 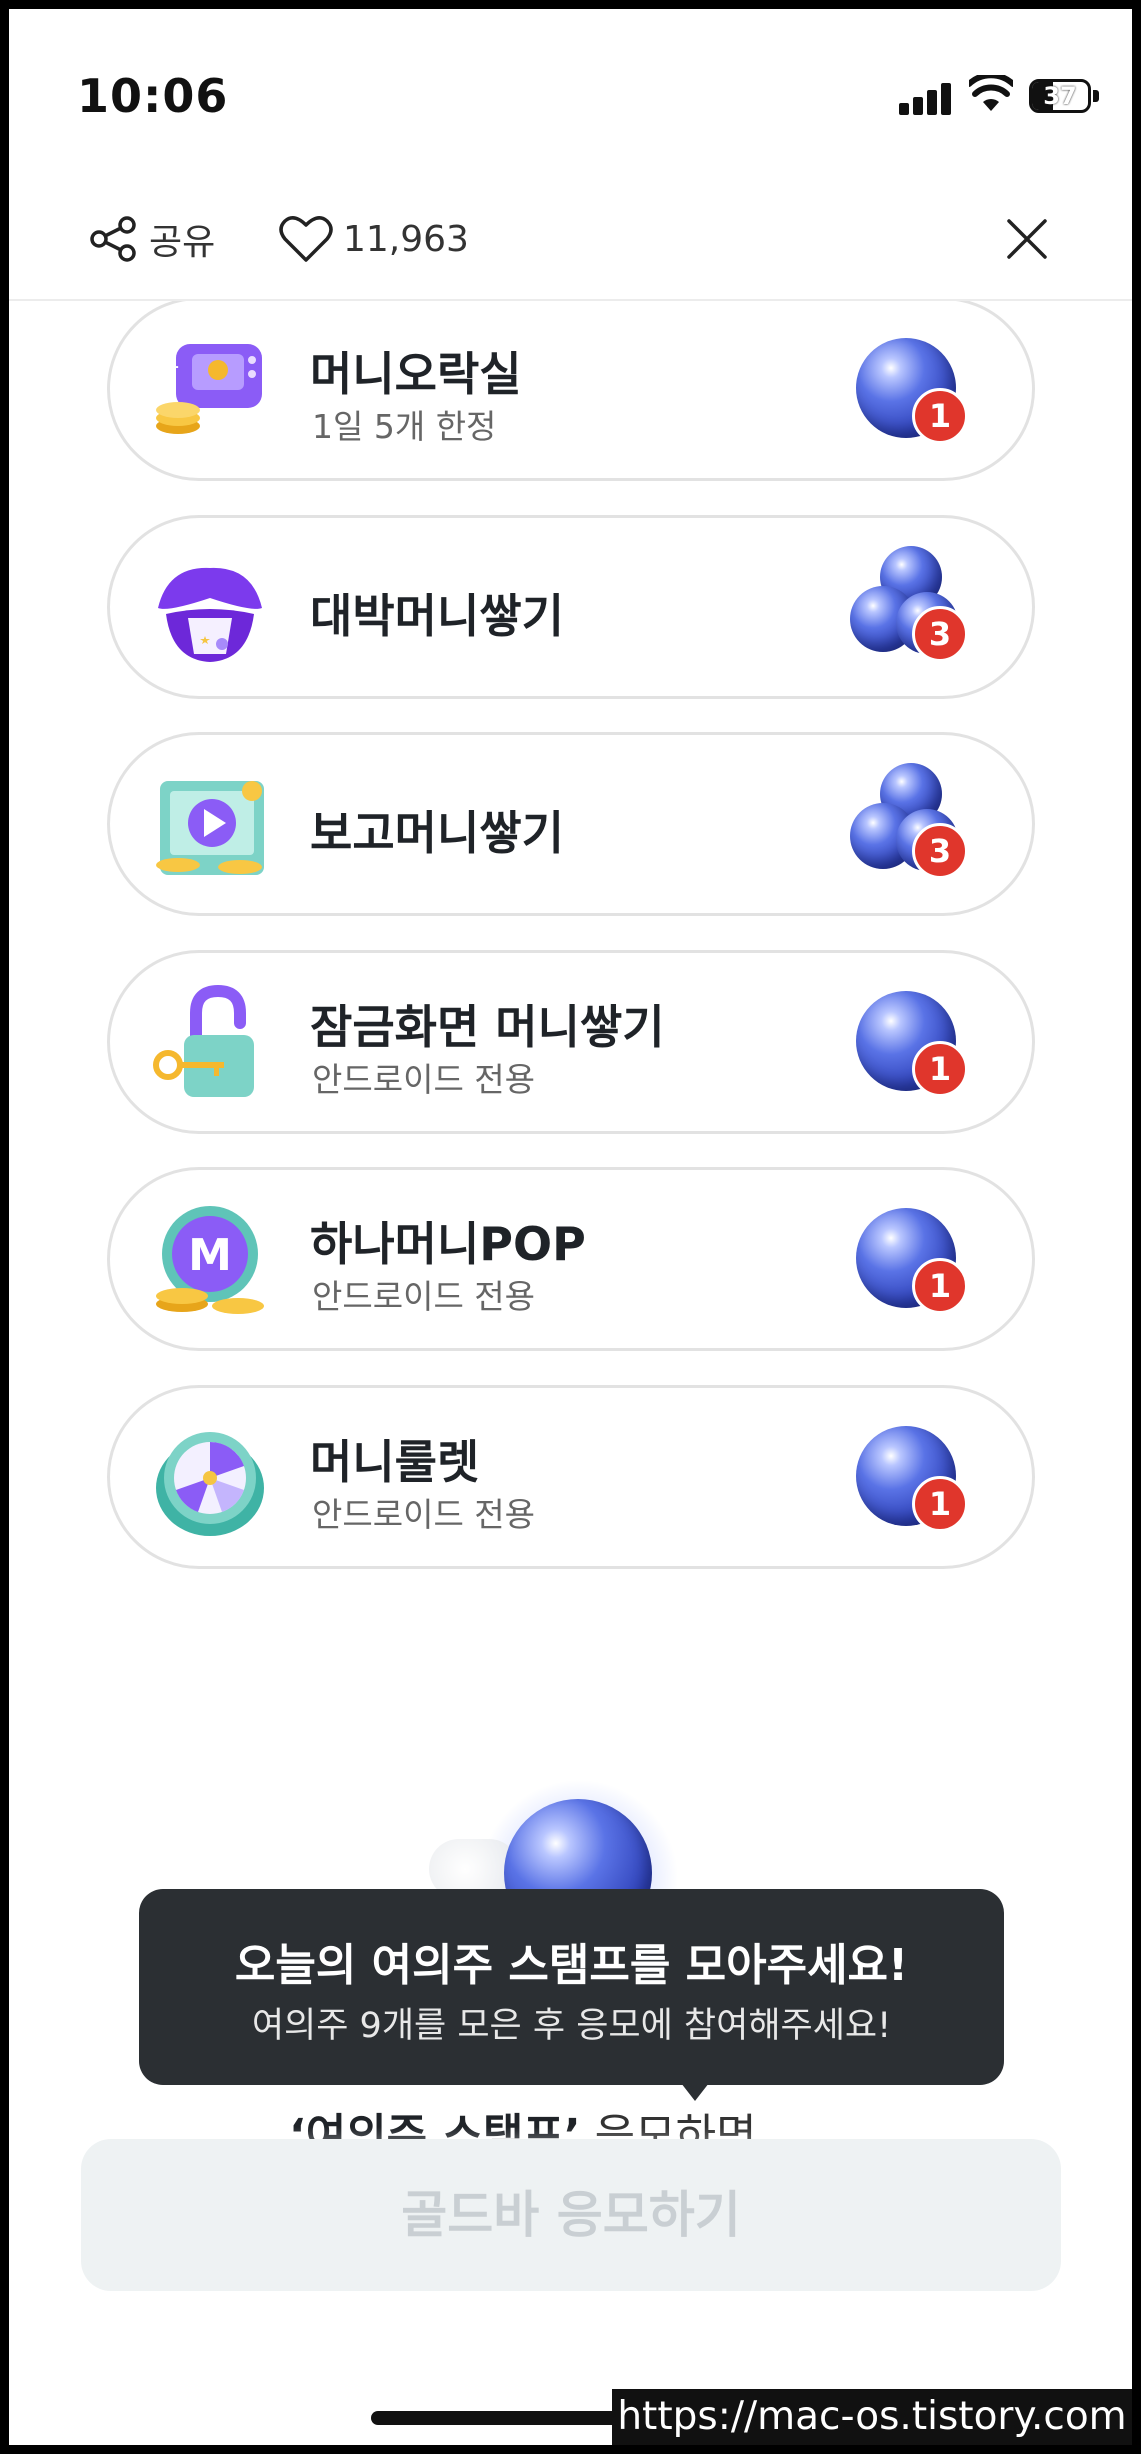 I want to click on mission-card: + 머니오락실 1일 5개 한정 1, so click(x=571, y=389).